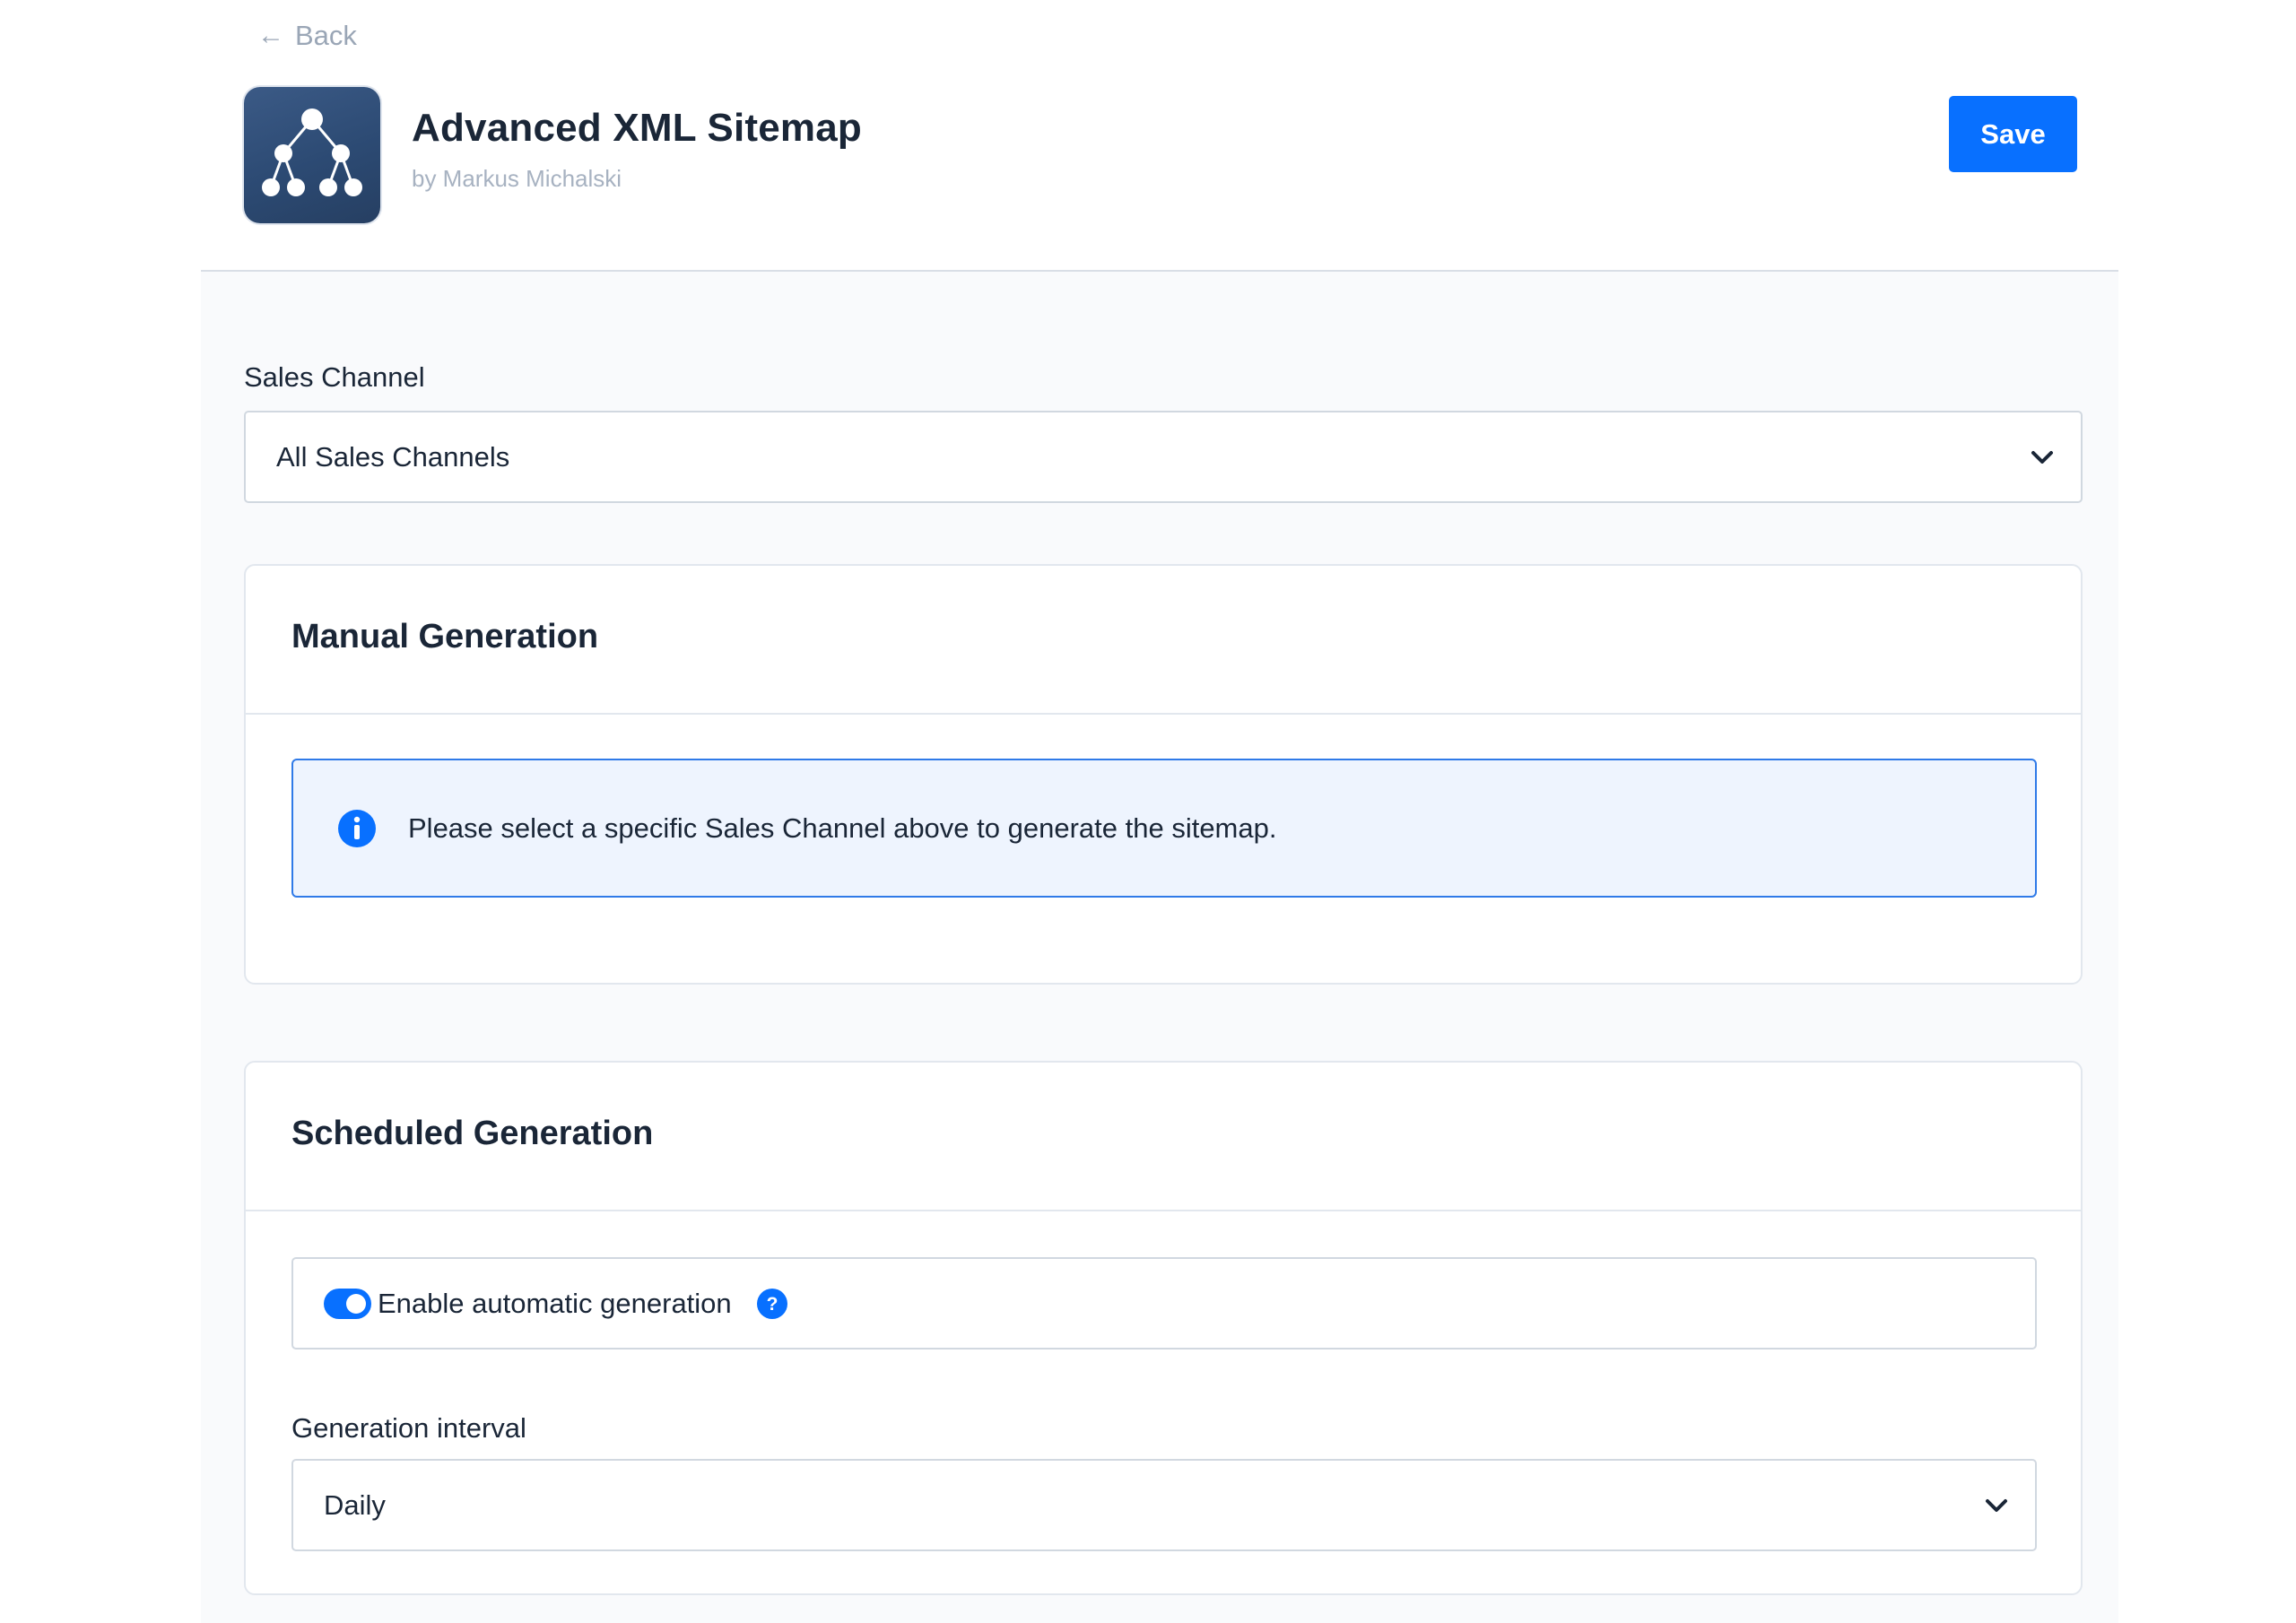 Image resolution: width=2296 pixels, height=1623 pixels. I want to click on page-title: Advanced XML Sitemap, so click(637, 128).